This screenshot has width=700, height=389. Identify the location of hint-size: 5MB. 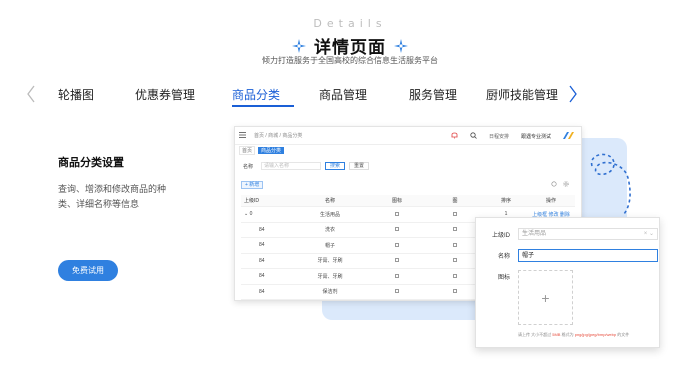
(556, 334).